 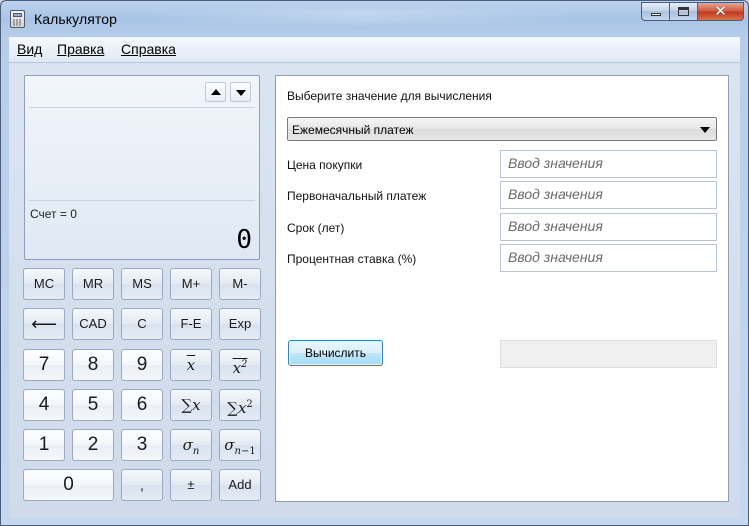 I want to click on minimize-button, so click(x=655, y=11).